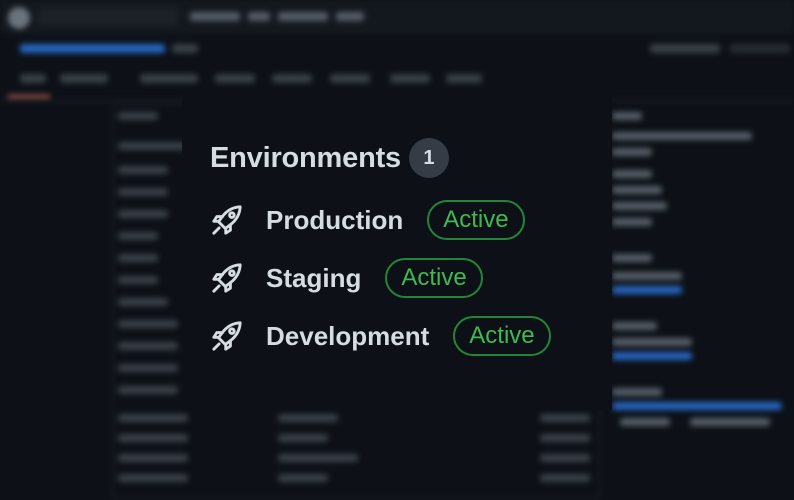  Describe the element at coordinates (313, 278) in the screenshot. I see `environment-name: Staging` at that location.